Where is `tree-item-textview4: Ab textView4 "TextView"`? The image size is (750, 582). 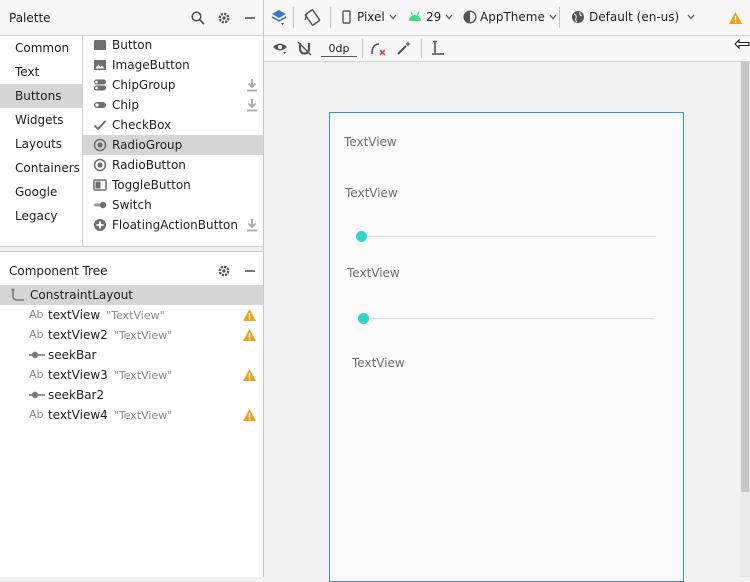 tree-item-textview4: Ab textView4 "TextView" is located at coordinates (131, 415).